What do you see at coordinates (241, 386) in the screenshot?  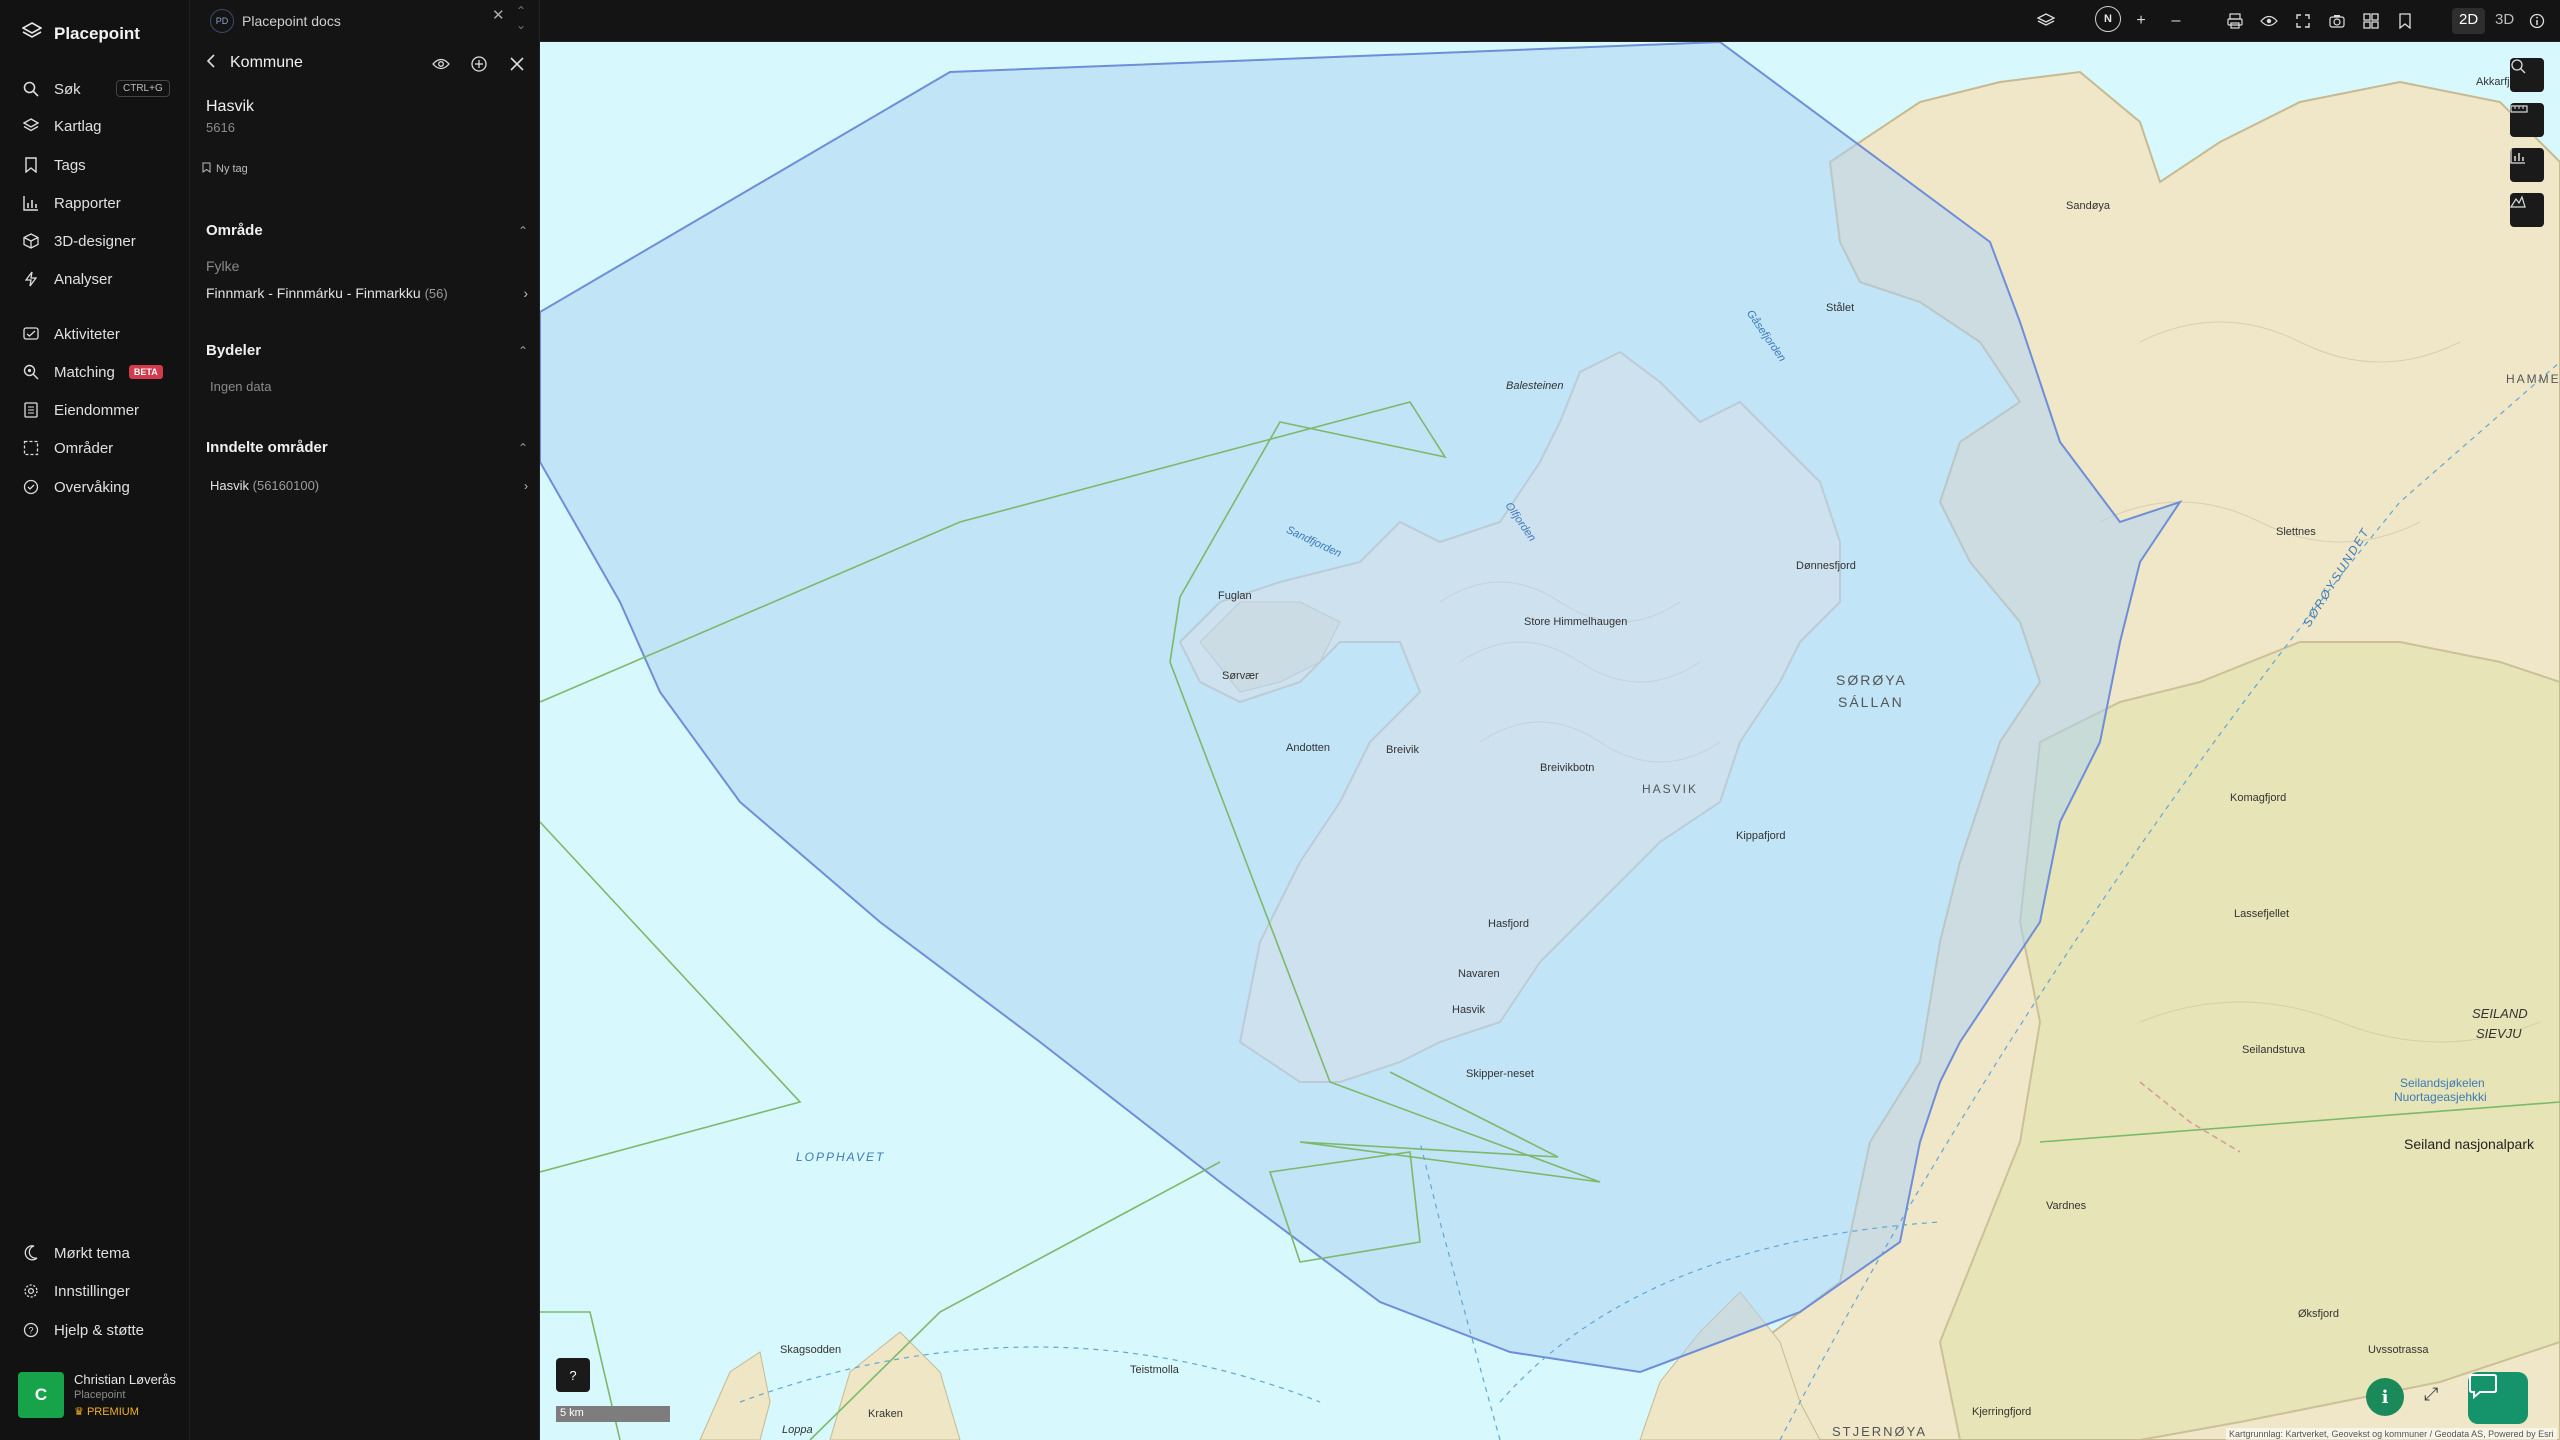 I see `districts-empty: Ingen data` at bounding box center [241, 386].